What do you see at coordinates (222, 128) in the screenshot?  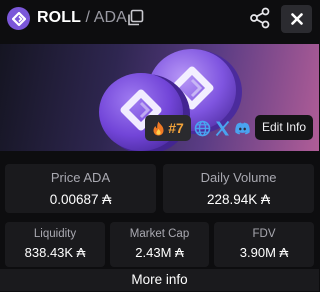 I see `x-twitter-icon` at bounding box center [222, 128].